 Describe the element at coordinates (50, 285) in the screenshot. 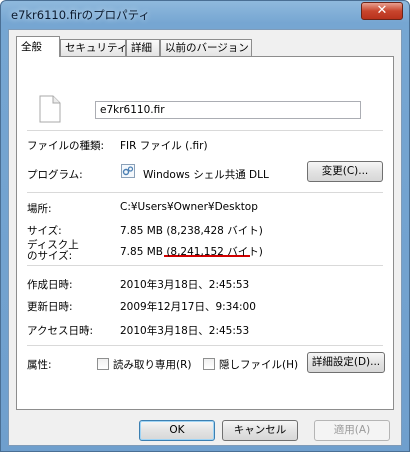

I see `created-label: 作成日時:` at that location.